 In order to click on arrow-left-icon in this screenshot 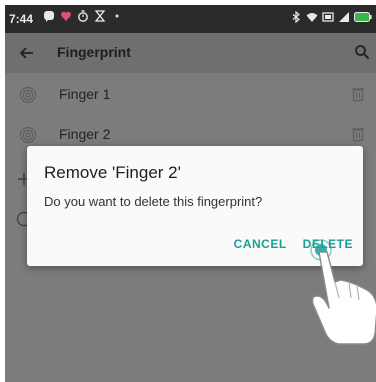, I will do `click(27, 53)`.